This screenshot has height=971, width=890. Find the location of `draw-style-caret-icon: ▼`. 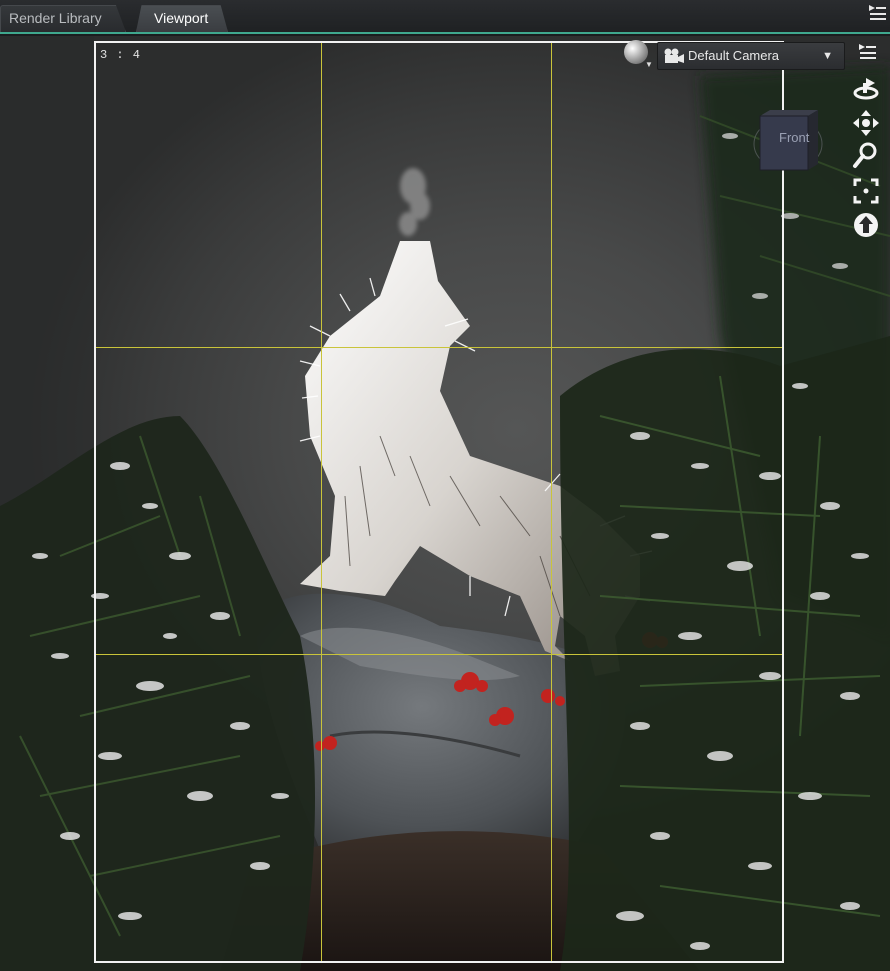

draw-style-caret-icon: ▼ is located at coordinates (649, 64).